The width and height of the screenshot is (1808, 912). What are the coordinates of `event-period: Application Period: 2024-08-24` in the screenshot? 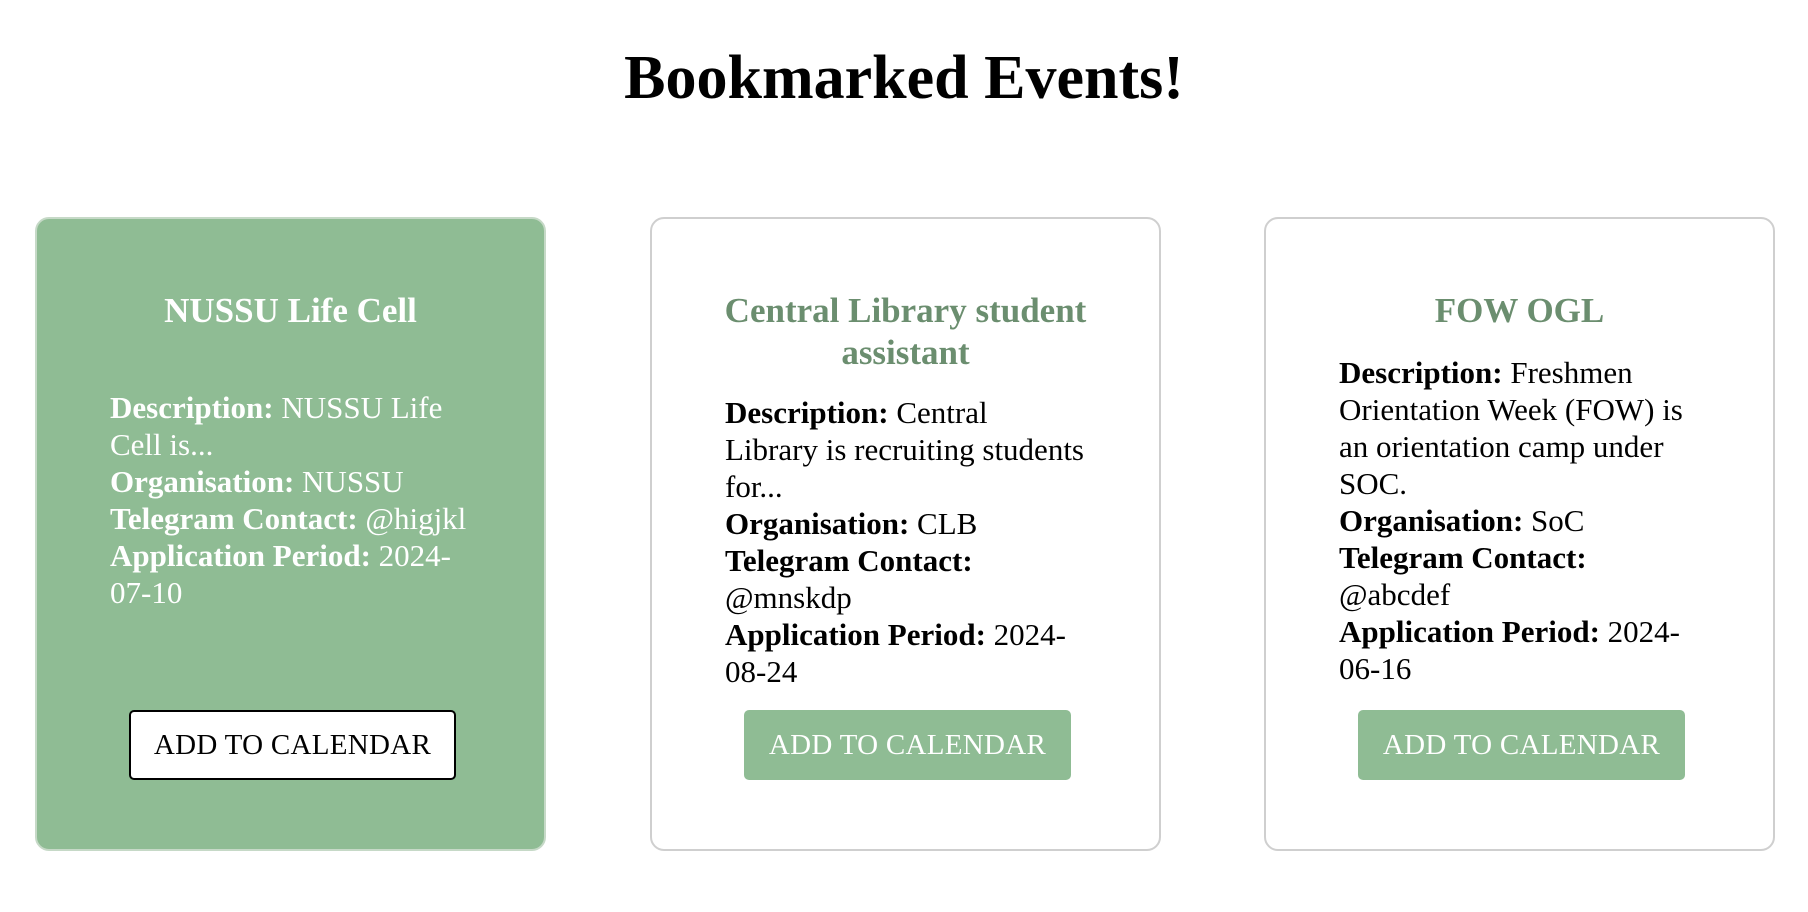 It's located at (904, 653).